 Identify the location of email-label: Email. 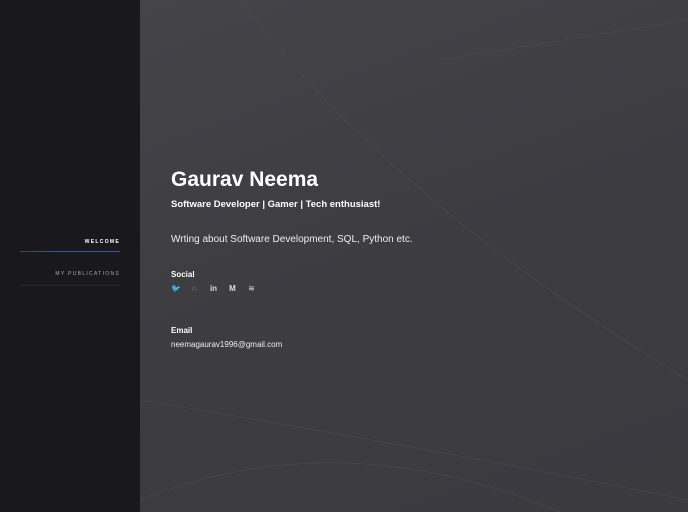
(182, 330).